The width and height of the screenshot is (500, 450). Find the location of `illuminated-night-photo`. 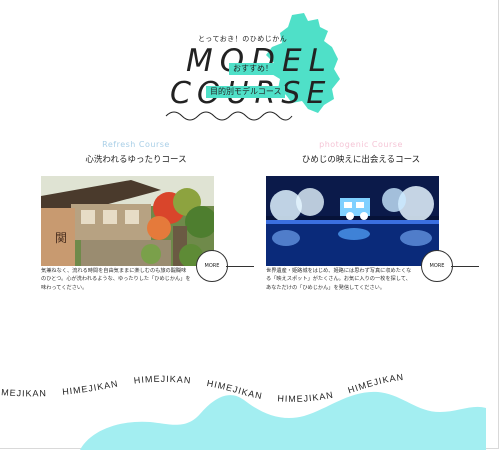

illuminated-night-photo is located at coordinates (352, 221).